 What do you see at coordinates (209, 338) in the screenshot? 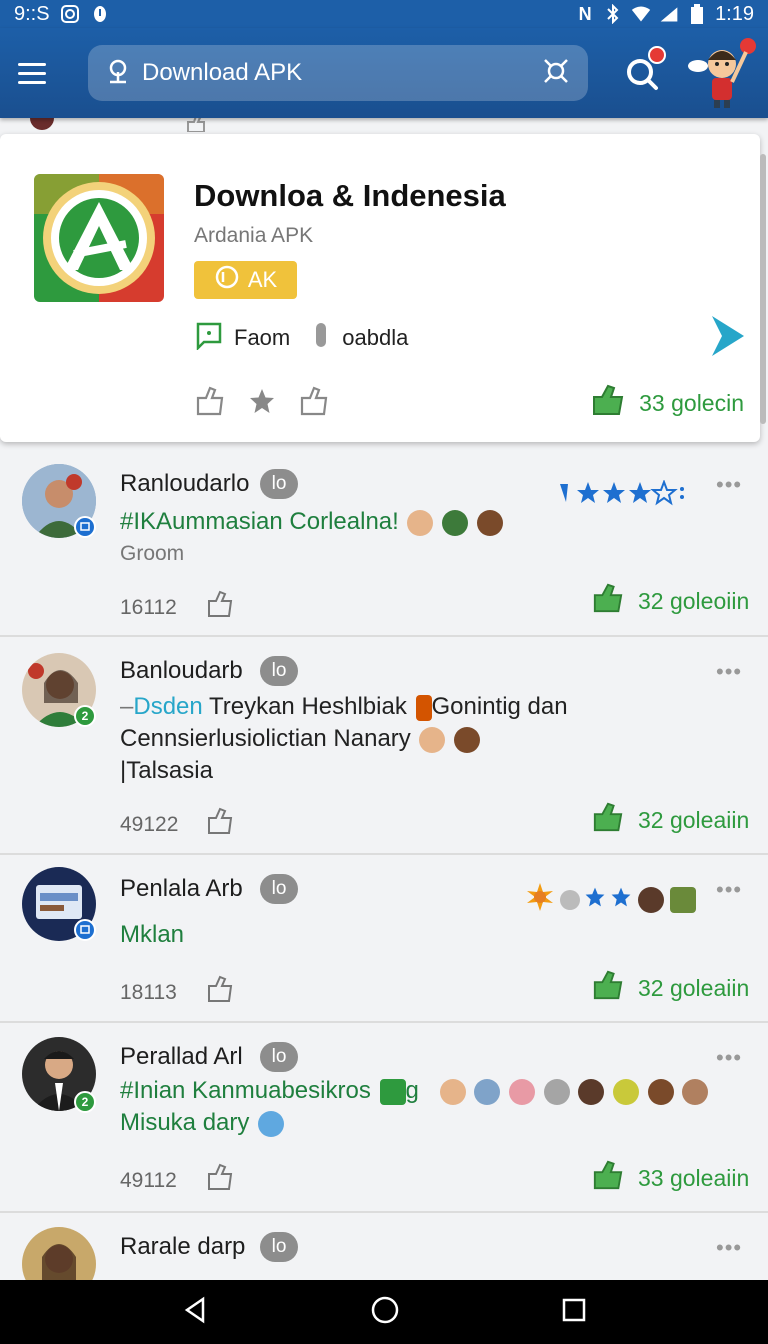
I see `chat-bubble-icon` at bounding box center [209, 338].